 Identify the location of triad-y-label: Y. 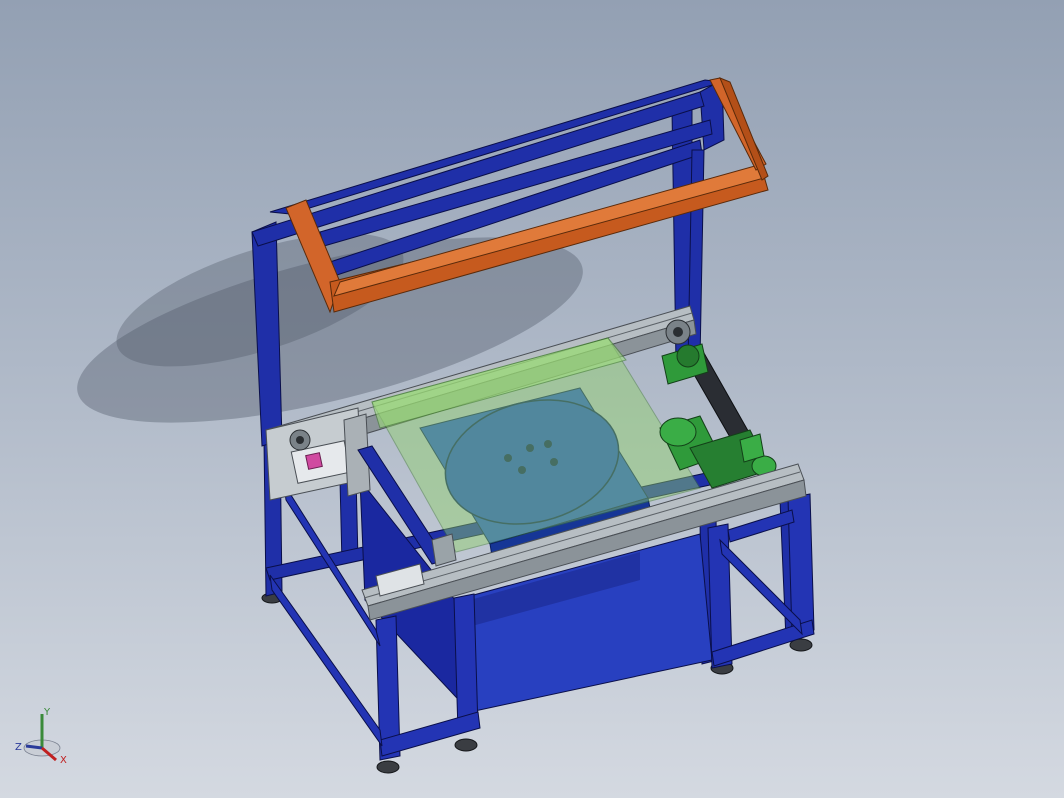
(47, 712).